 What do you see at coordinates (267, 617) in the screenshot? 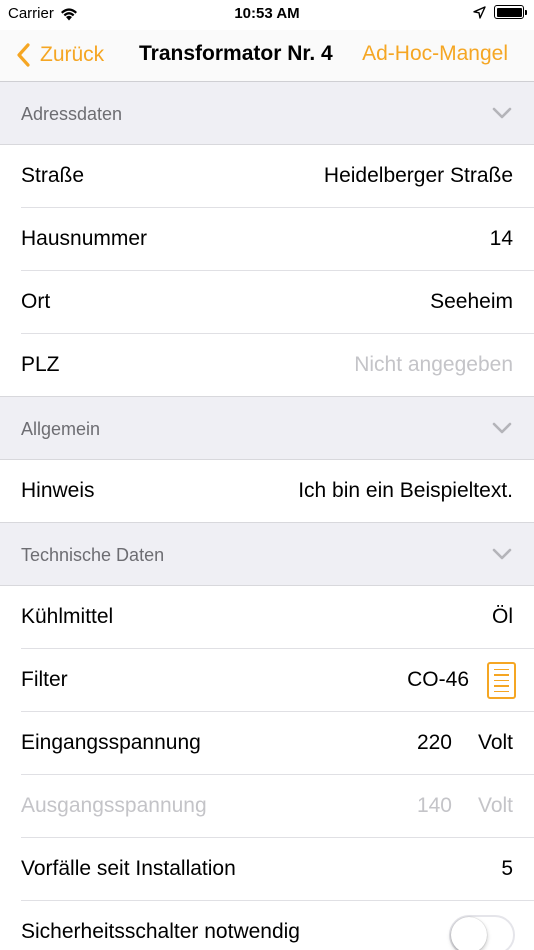
I see `row-coolant: Kühlmittel Öl` at bounding box center [267, 617].